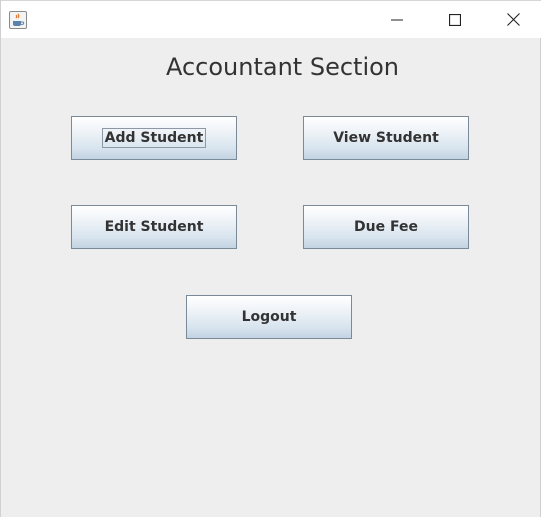  I want to click on due-fee-button: Due Fee, so click(386, 227).